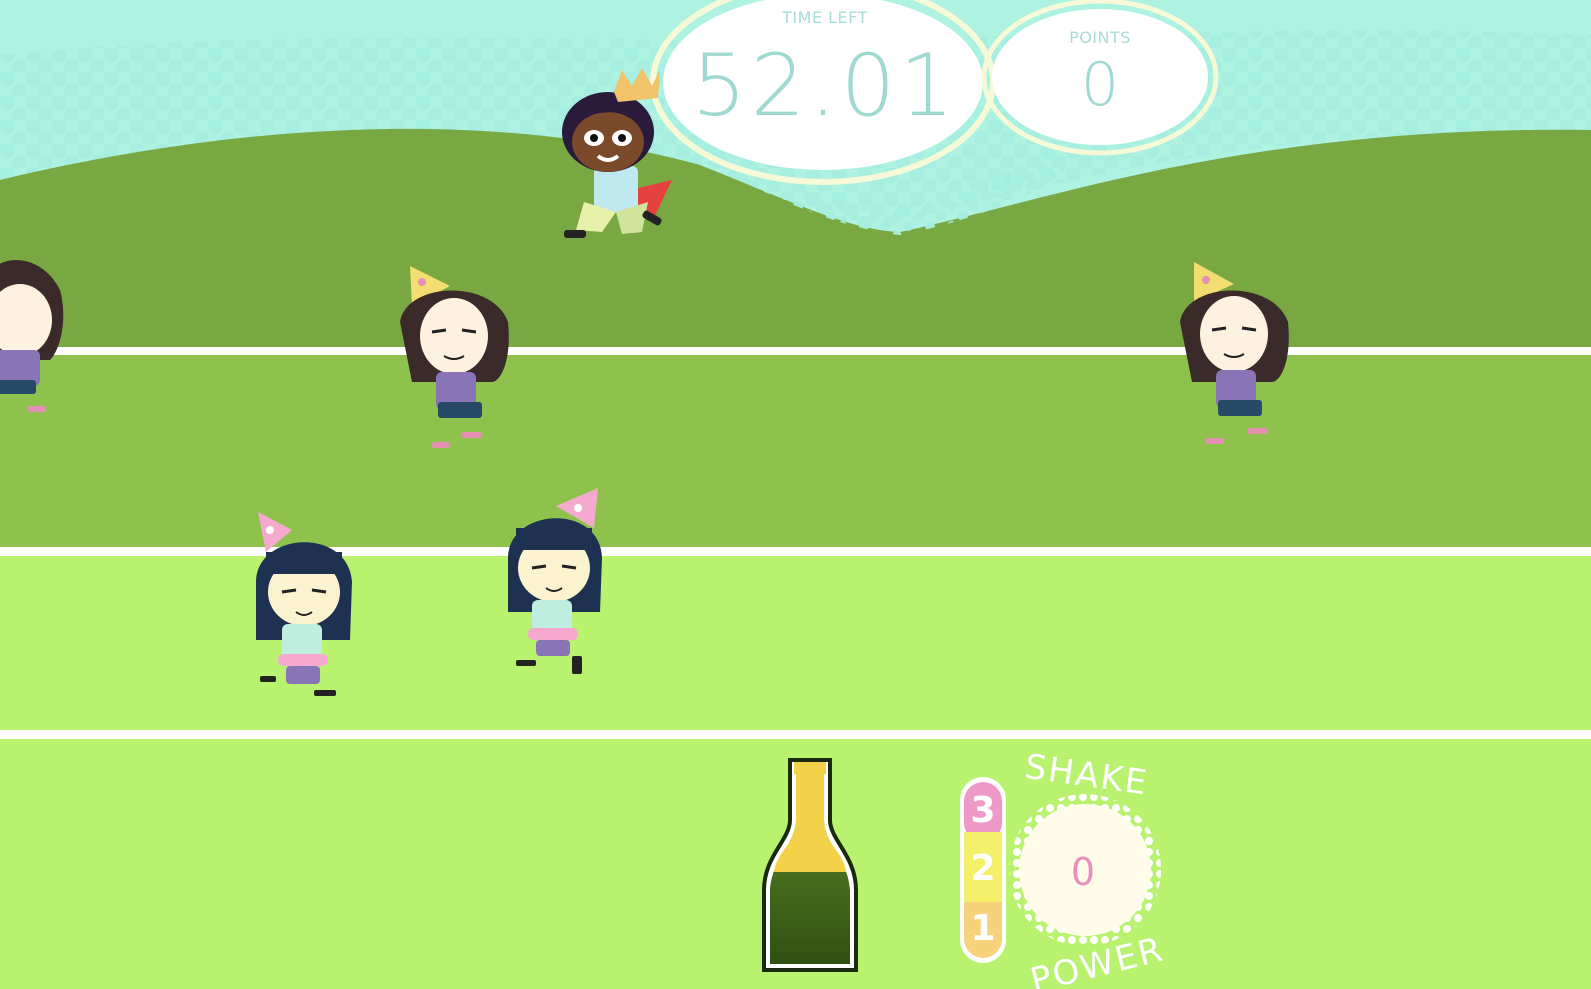 This screenshot has width=1591, height=989. I want to click on bottle-fill-value: 0, so click(815, 847).